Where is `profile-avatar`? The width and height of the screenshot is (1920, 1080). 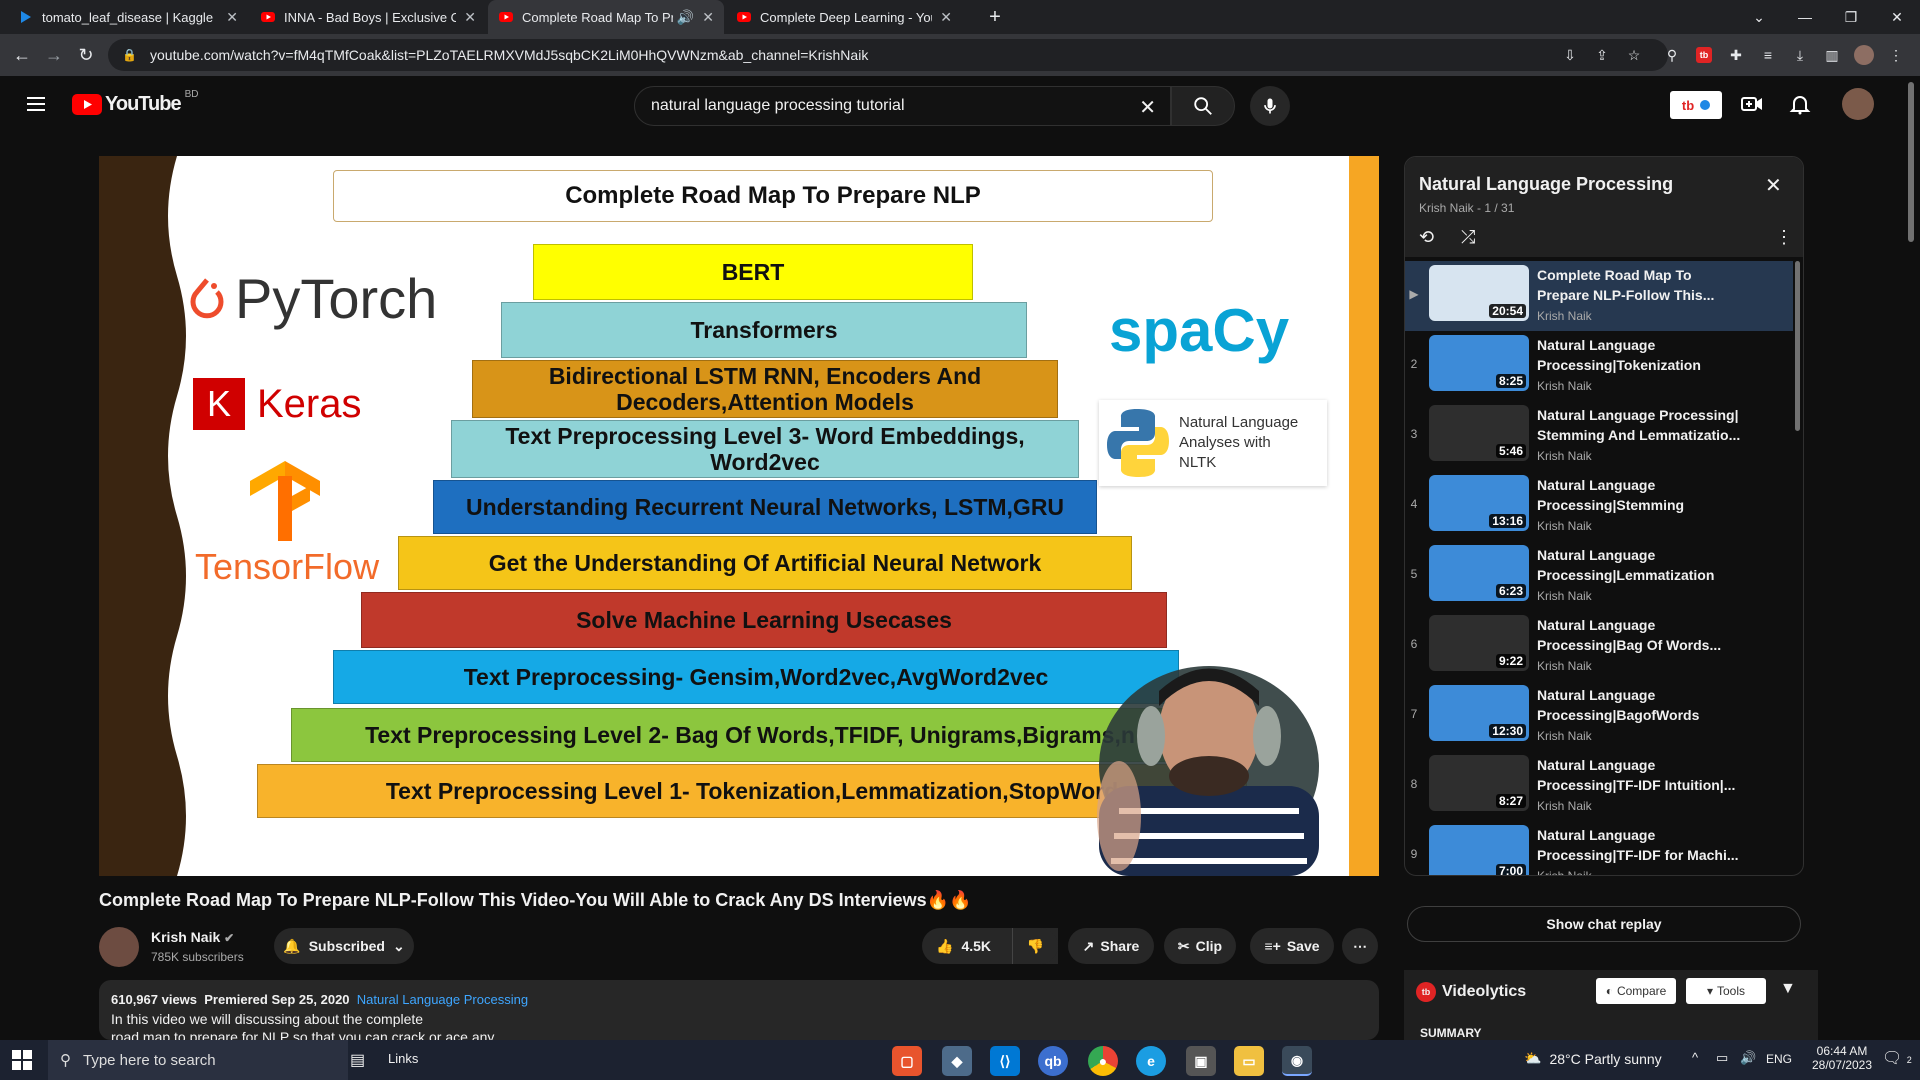 profile-avatar is located at coordinates (1864, 55).